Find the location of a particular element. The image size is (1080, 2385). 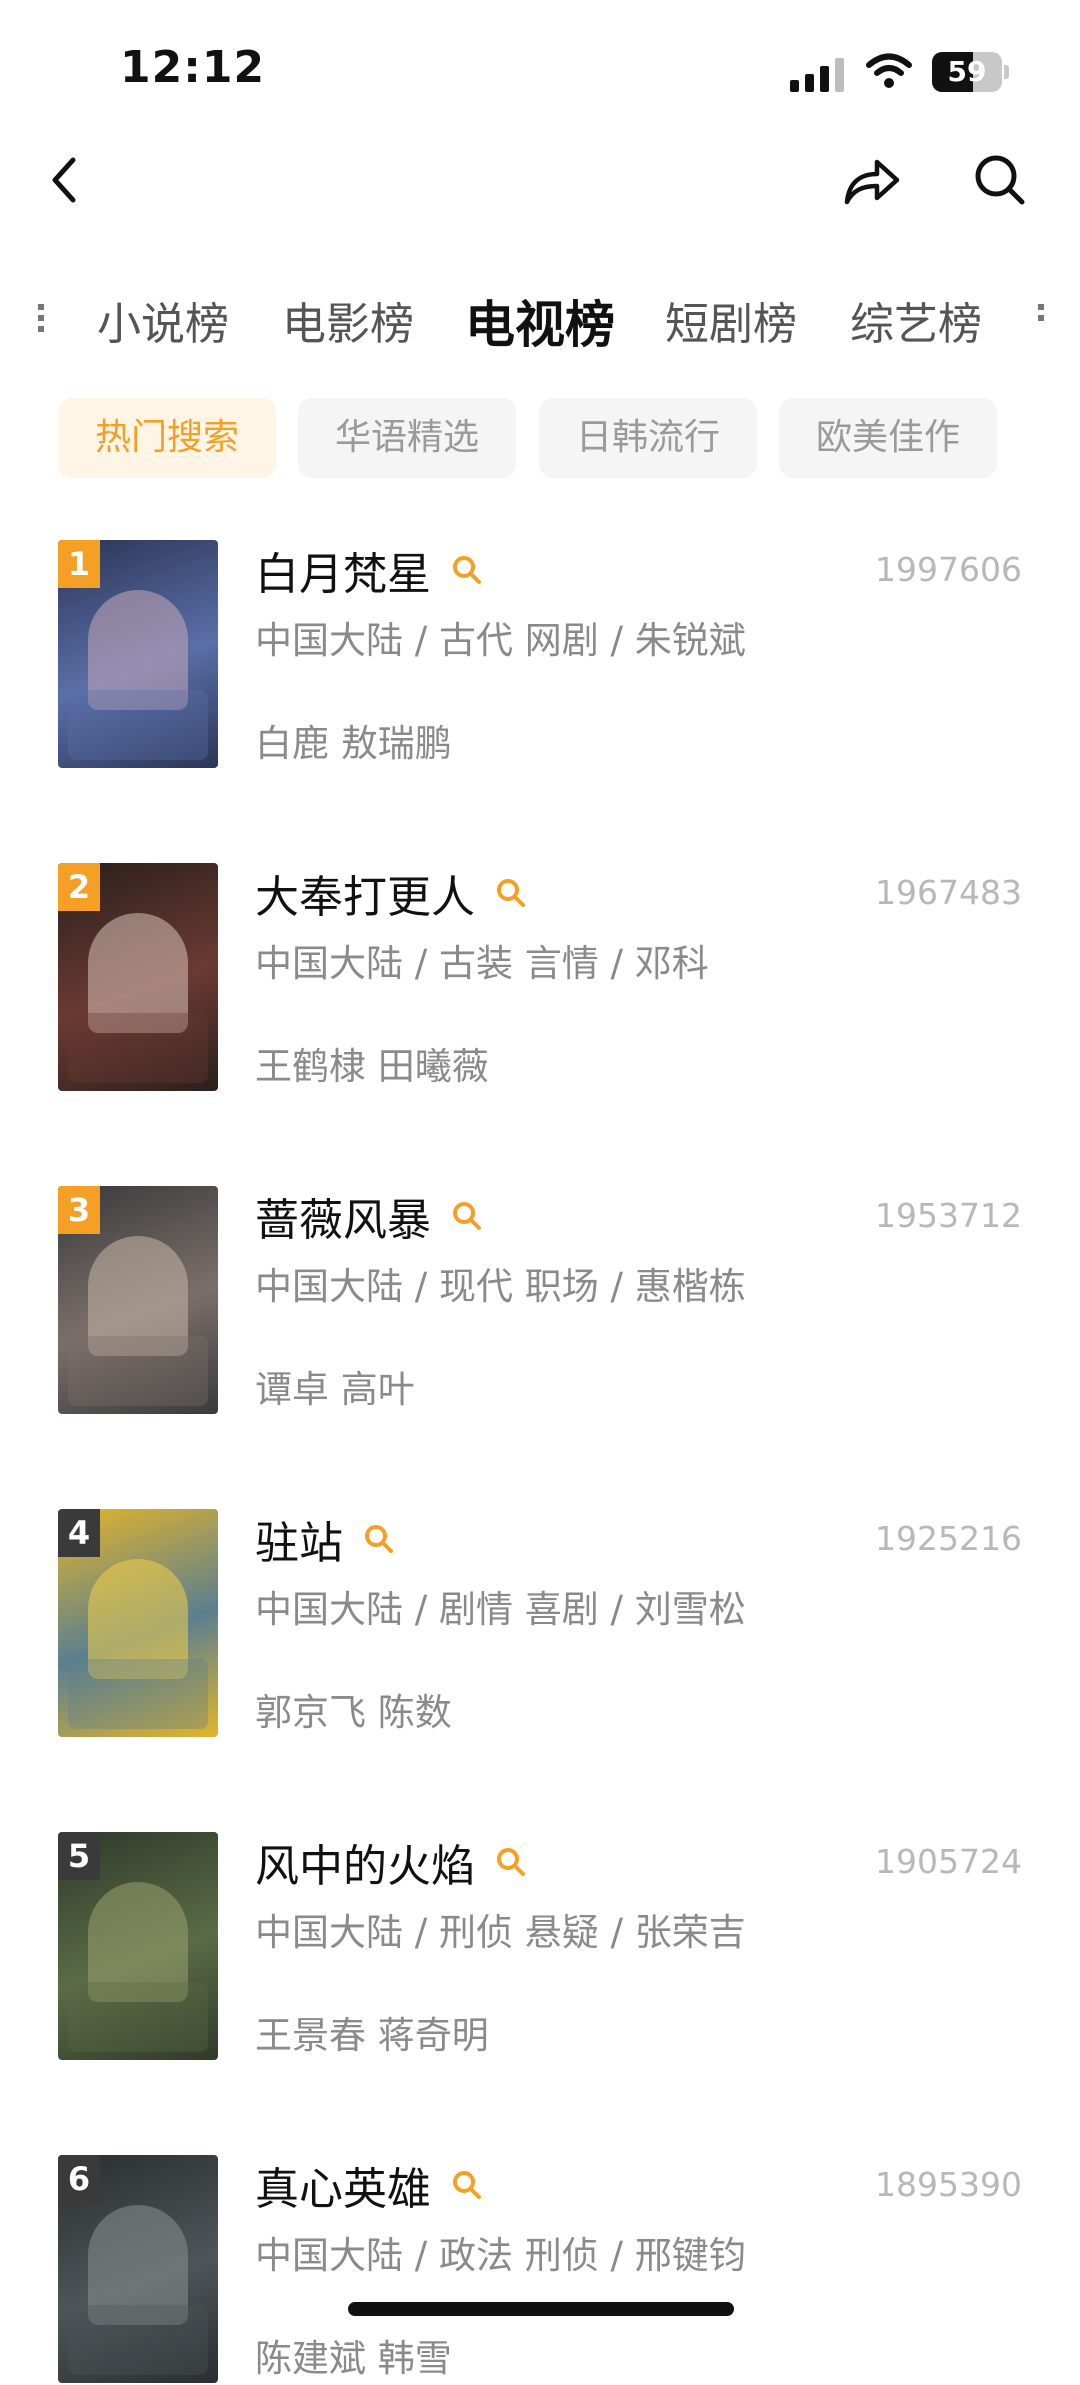

chip-western: 欧美佳作 is located at coordinates (888, 438).